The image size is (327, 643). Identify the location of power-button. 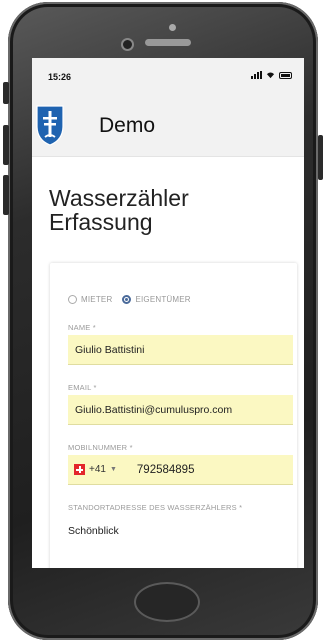
(320, 157).